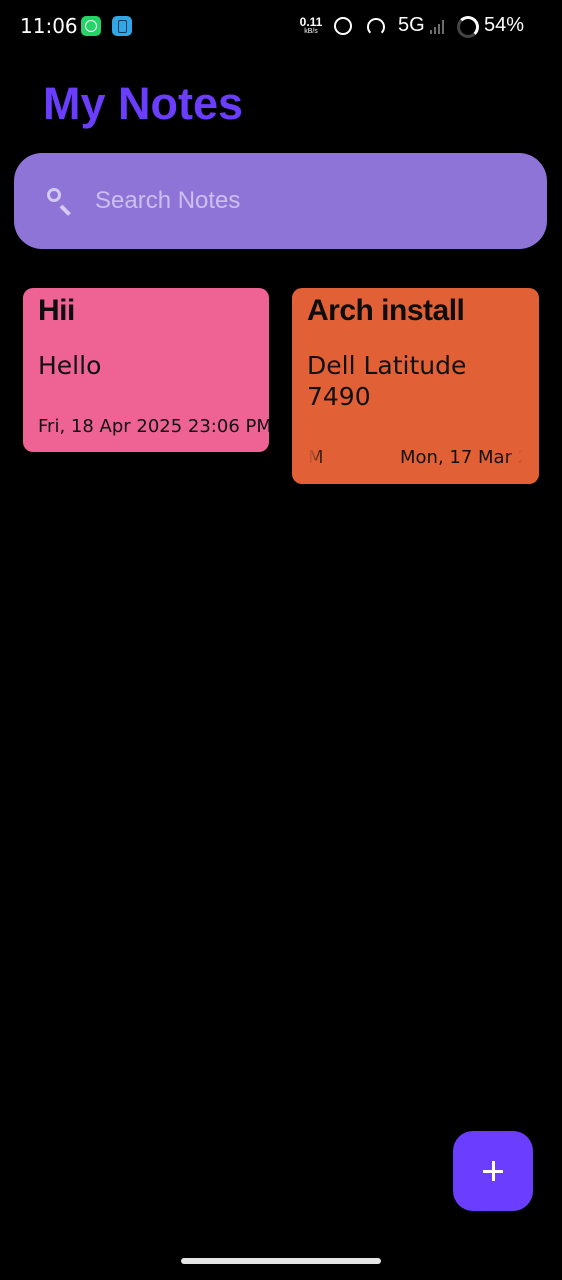  What do you see at coordinates (281, 27) in the screenshot?
I see `status-bar: 11:06 0.11 kB/s 5G 54%` at bounding box center [281, 27].